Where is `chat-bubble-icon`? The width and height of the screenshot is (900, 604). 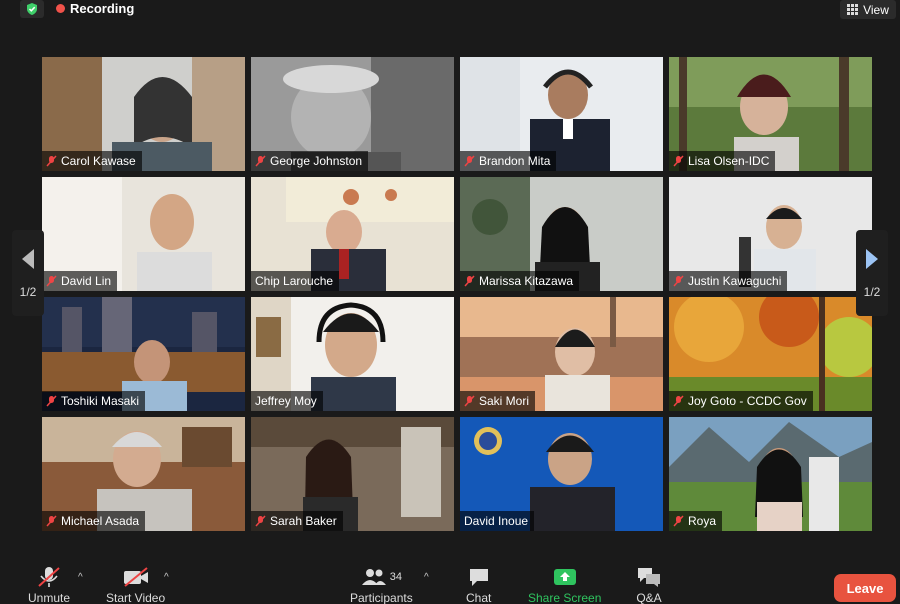 chat-bubble-icon is located at coordinates (478, 577).